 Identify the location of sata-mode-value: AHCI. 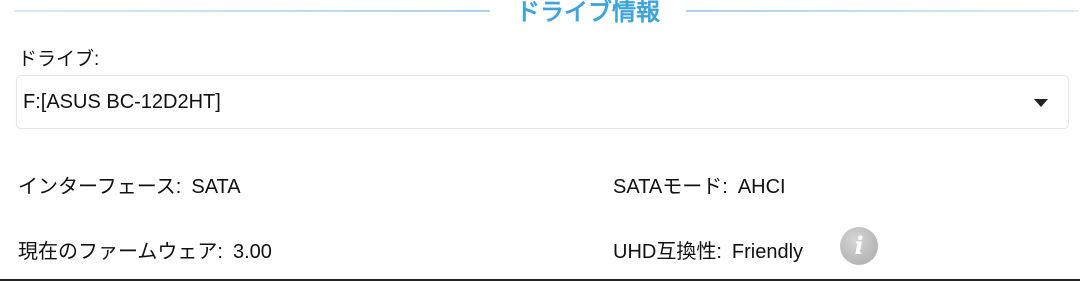
(761, 187).